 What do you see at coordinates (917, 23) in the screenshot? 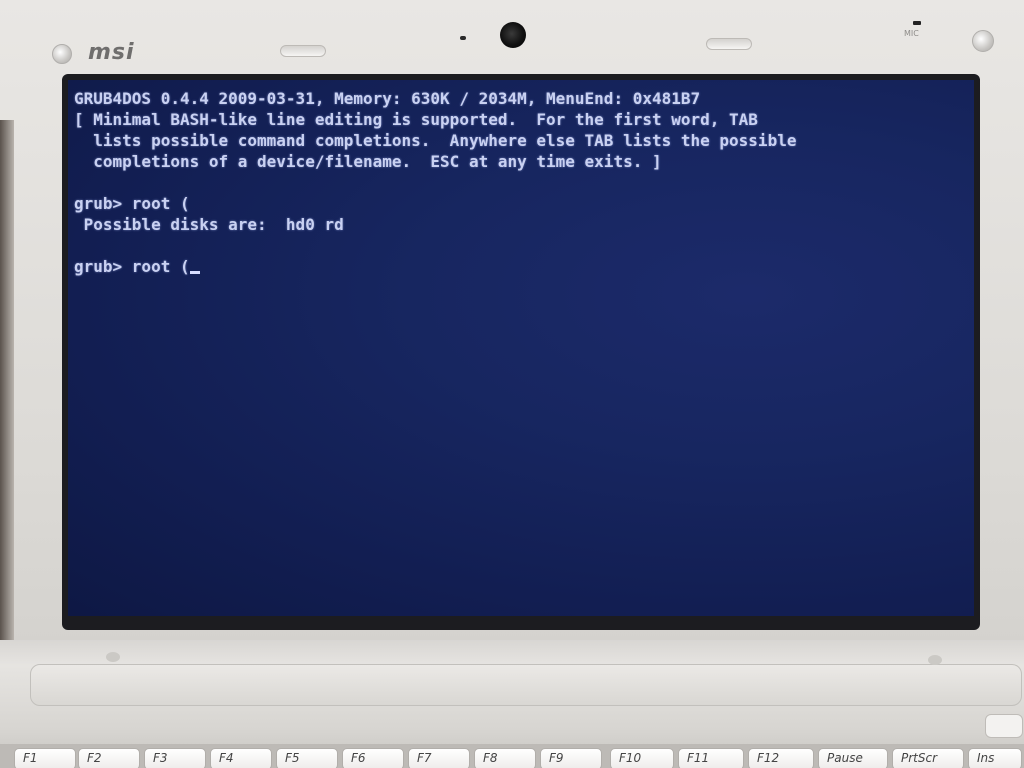
I see `microphone-icon` at bounding box center [917, 23].